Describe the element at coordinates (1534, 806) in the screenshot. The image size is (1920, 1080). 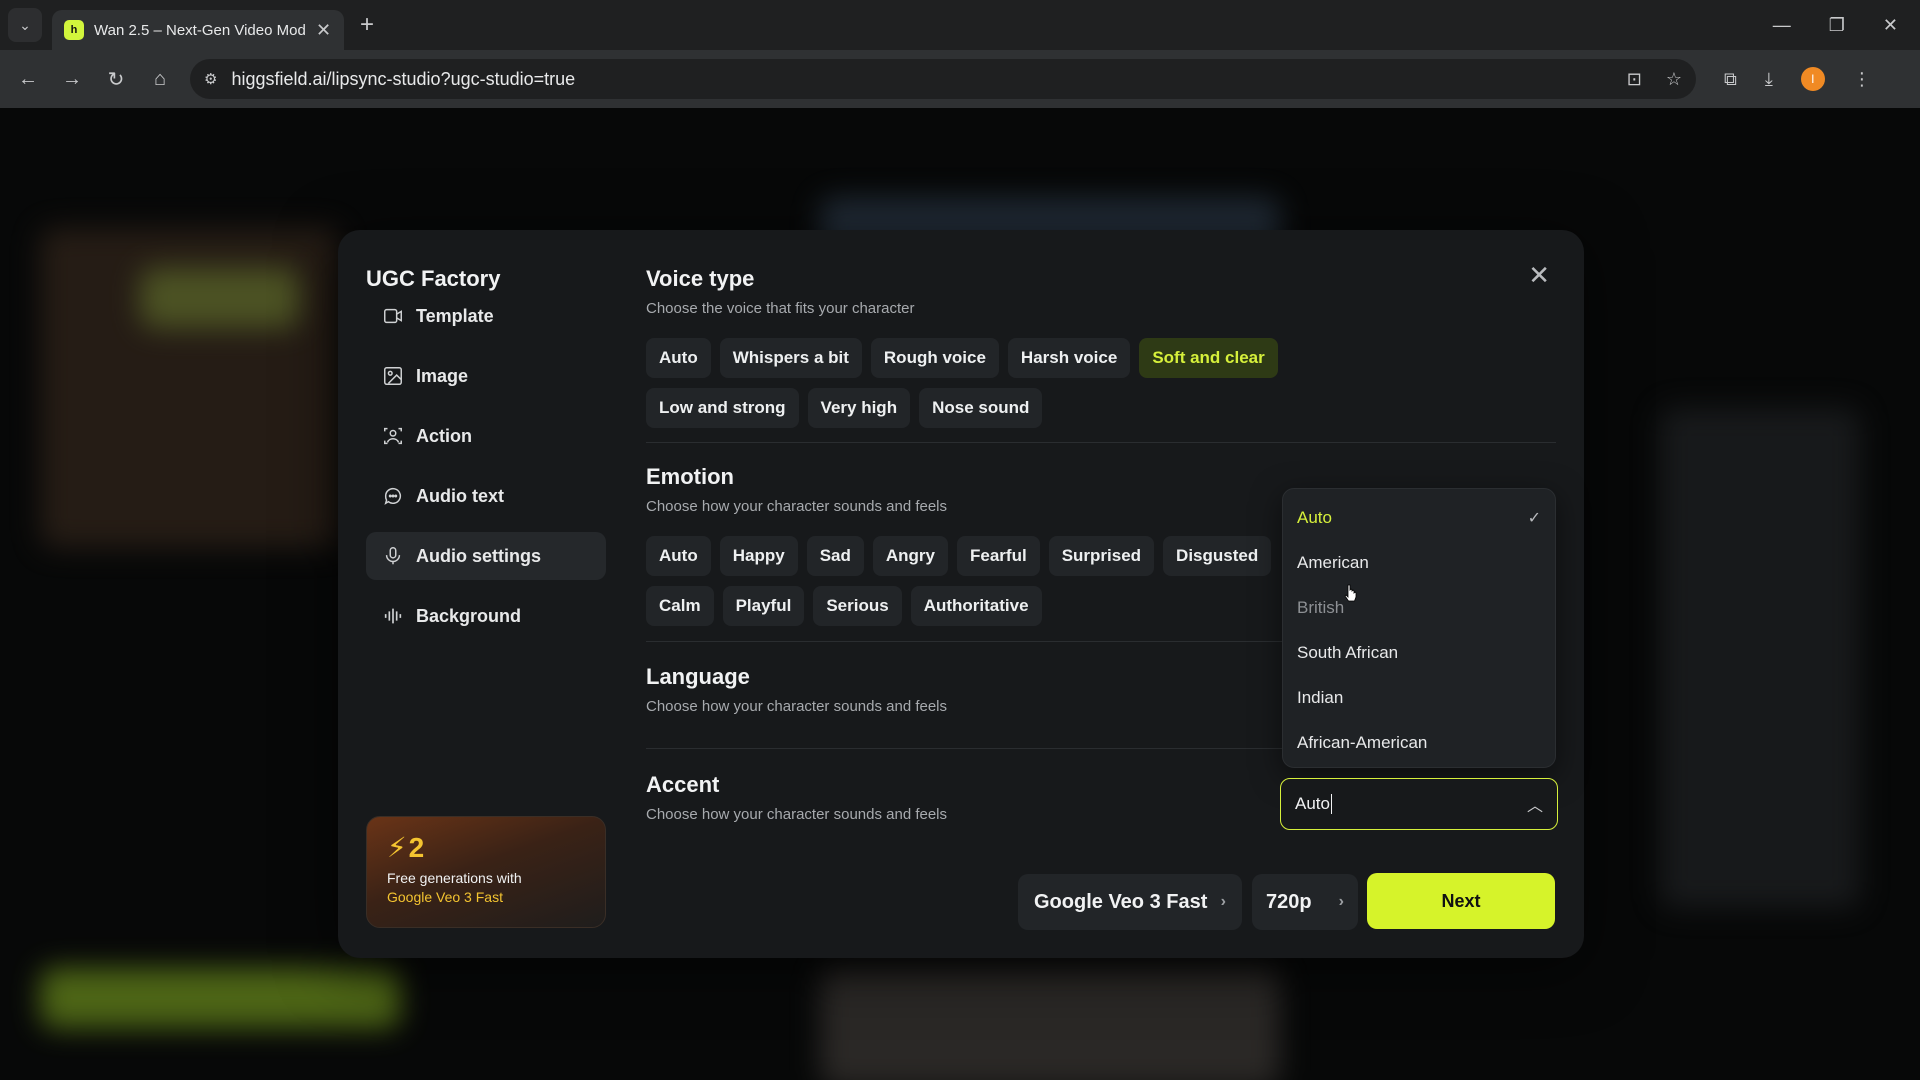
I see `chevron-up-icon: ︿` at that location.